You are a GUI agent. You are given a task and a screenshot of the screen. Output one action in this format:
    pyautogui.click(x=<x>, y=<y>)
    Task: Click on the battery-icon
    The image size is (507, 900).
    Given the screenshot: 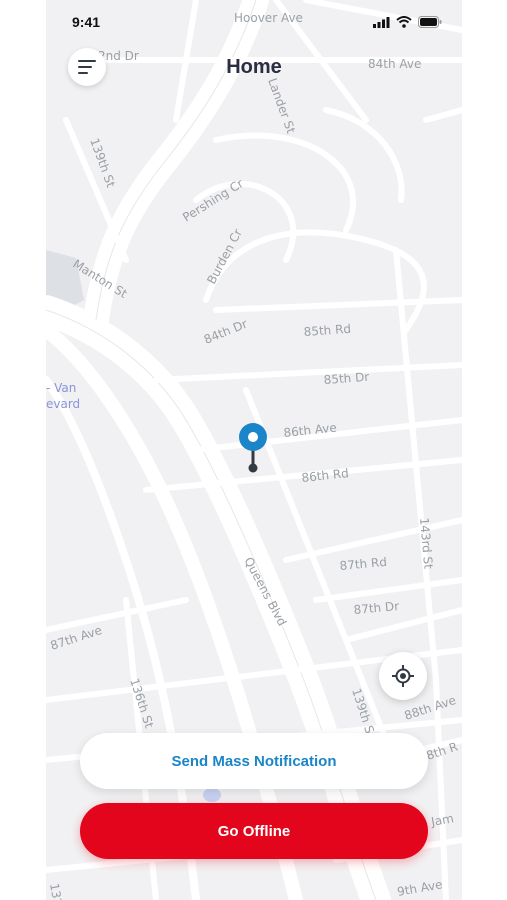 What is the action you would take?
    pyautogui.click(x=430, y=22)
    